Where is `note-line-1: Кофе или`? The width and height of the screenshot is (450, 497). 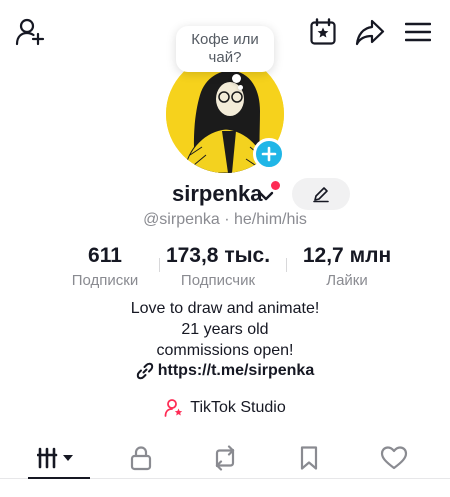 note-line-1: Кофе или is located at coordinates (225, 39).